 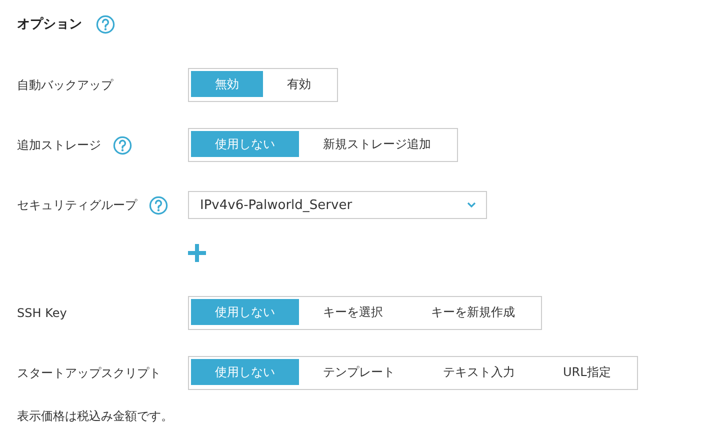 I want to click on field-label: スタートアップスクリプト, so click(x=89, y=373).